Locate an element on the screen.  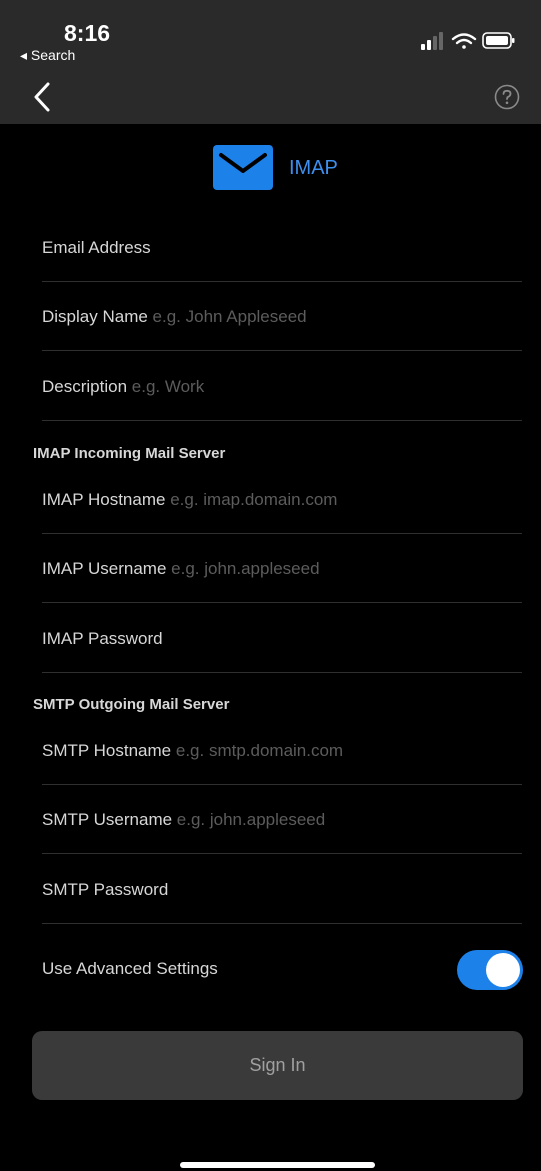
imap-hostname-placeholder: e.g. imap.domain.com is located at coordinates (254, 499).